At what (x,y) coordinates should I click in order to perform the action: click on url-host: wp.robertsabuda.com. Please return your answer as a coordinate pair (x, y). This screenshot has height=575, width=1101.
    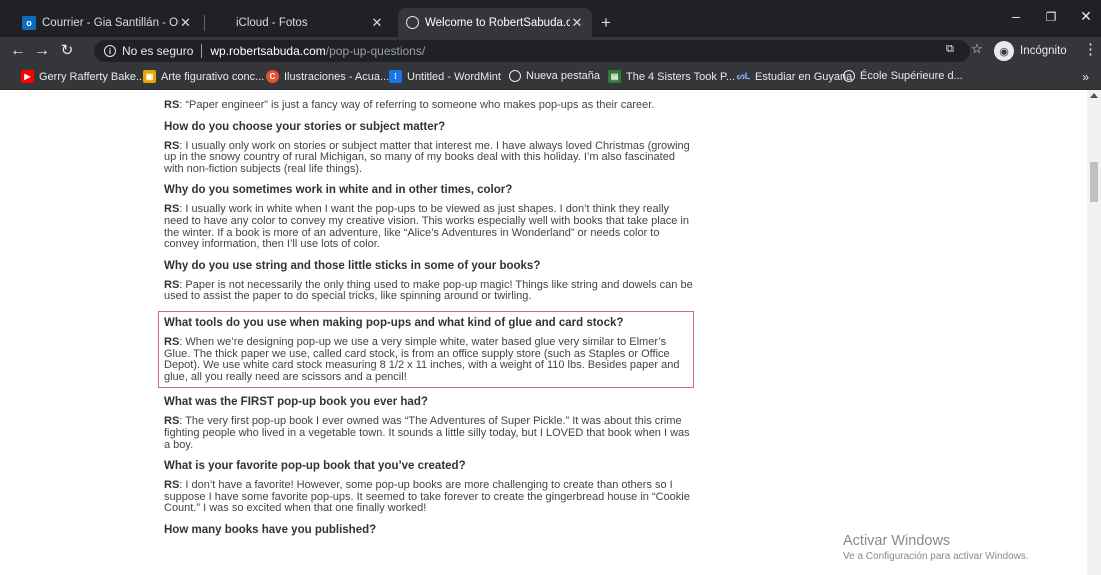
    Looking at the image, I should click on (268, 51).